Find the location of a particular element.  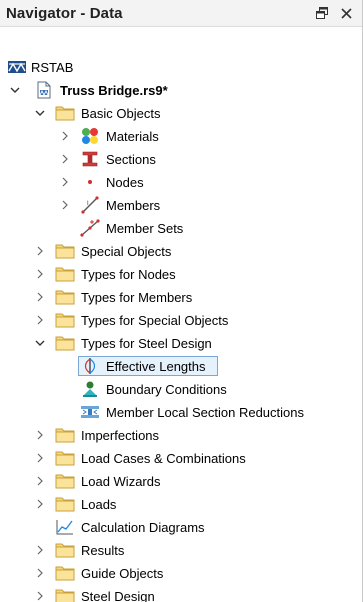

tree-item-label: Member Local Section Reductions is located at coordinates (205, 412).